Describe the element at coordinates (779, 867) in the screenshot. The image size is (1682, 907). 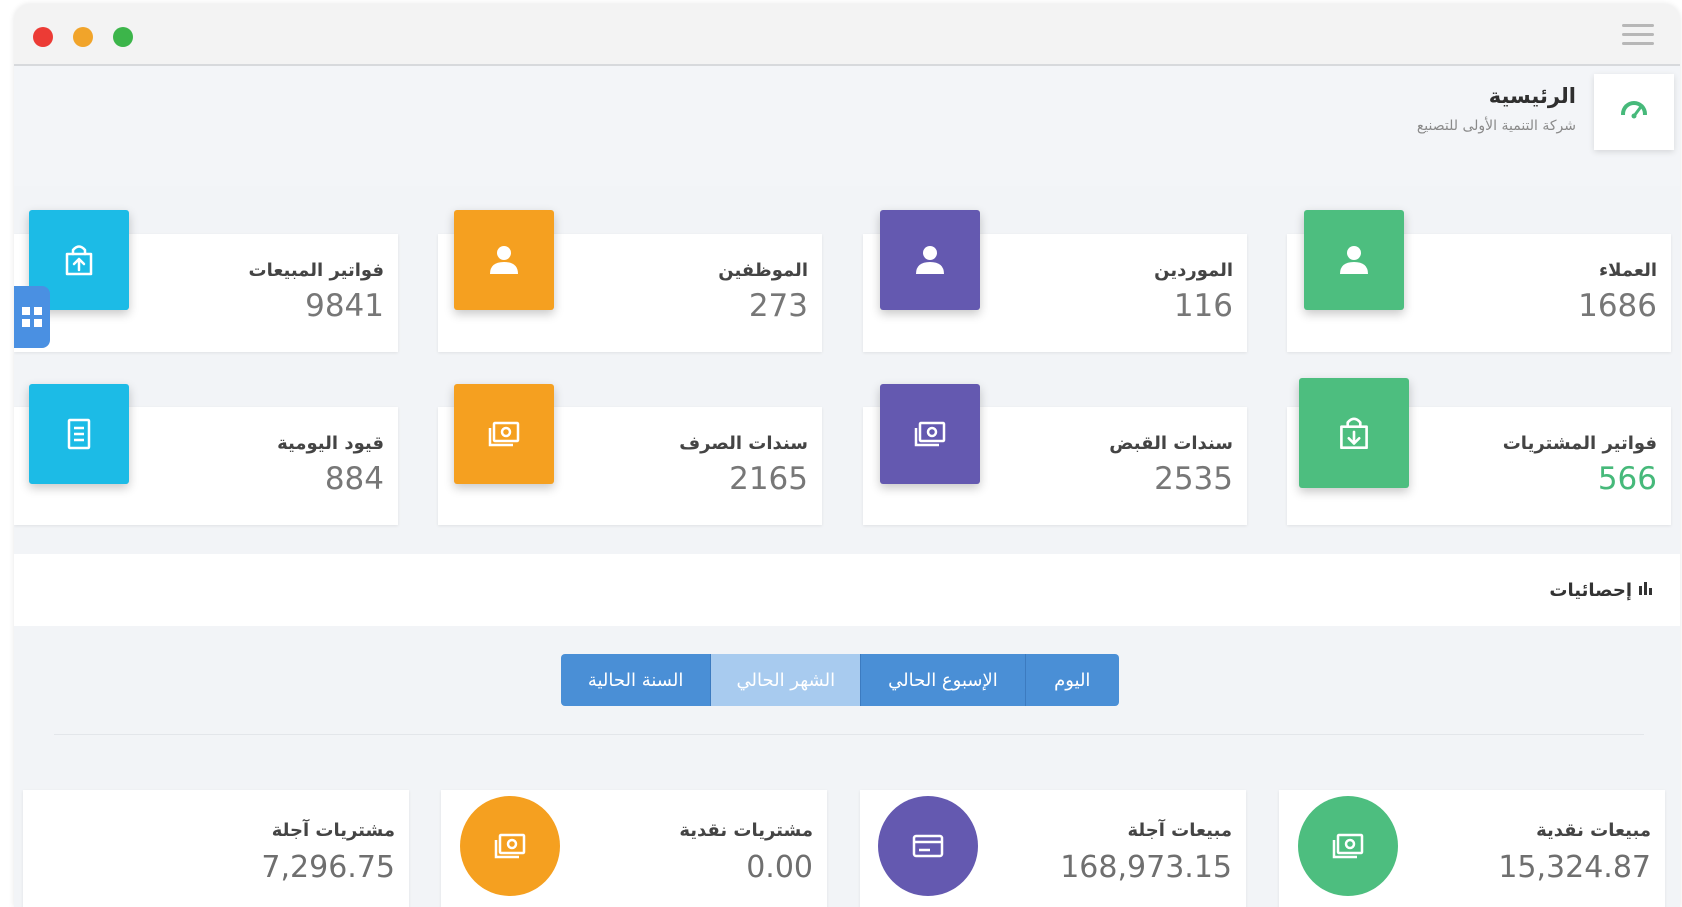
I see `card-value: 0.00` at that location.